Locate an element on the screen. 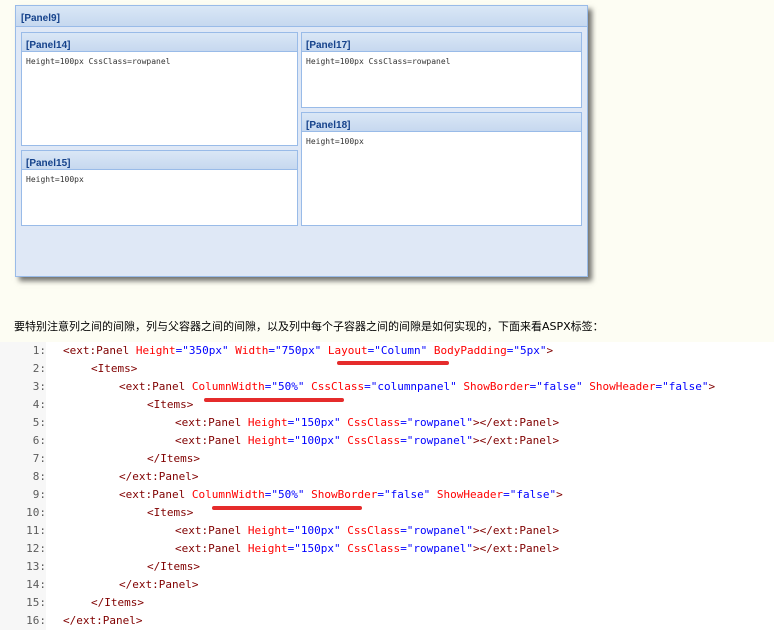 Image resolution: width=774 pixels, height=630 pixels. line-number: 14: is located at coordinates (23, 585).